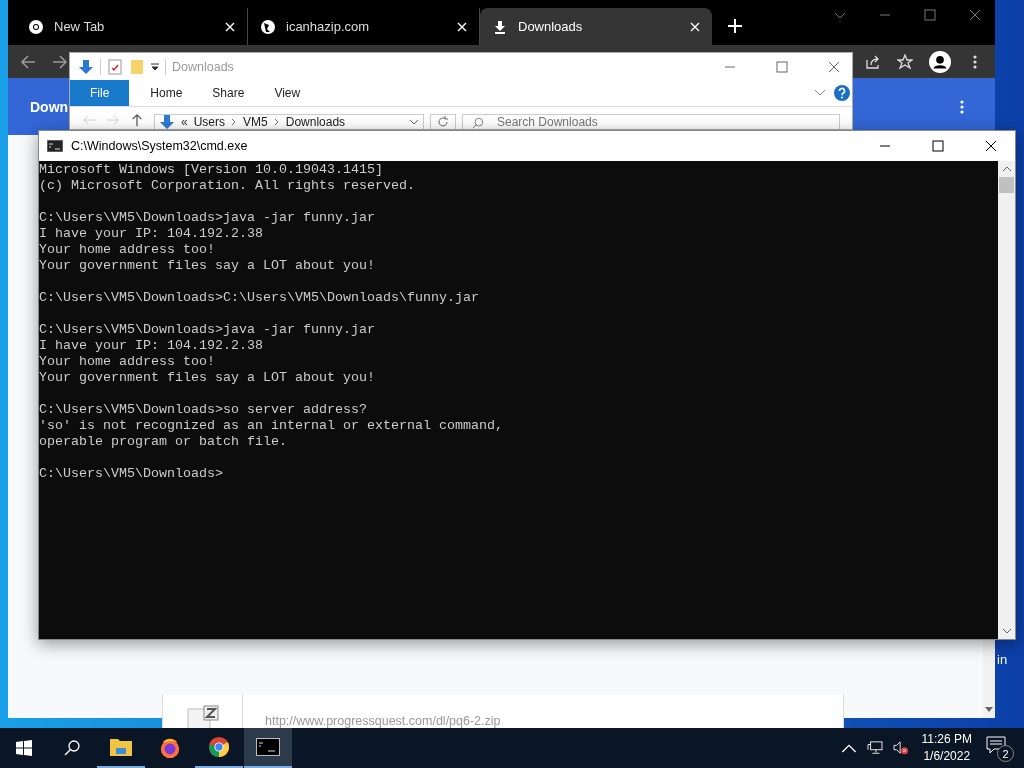 The height and width of the screenshot is (768, 1024). I want to click on help-icon, so click(842, 93).